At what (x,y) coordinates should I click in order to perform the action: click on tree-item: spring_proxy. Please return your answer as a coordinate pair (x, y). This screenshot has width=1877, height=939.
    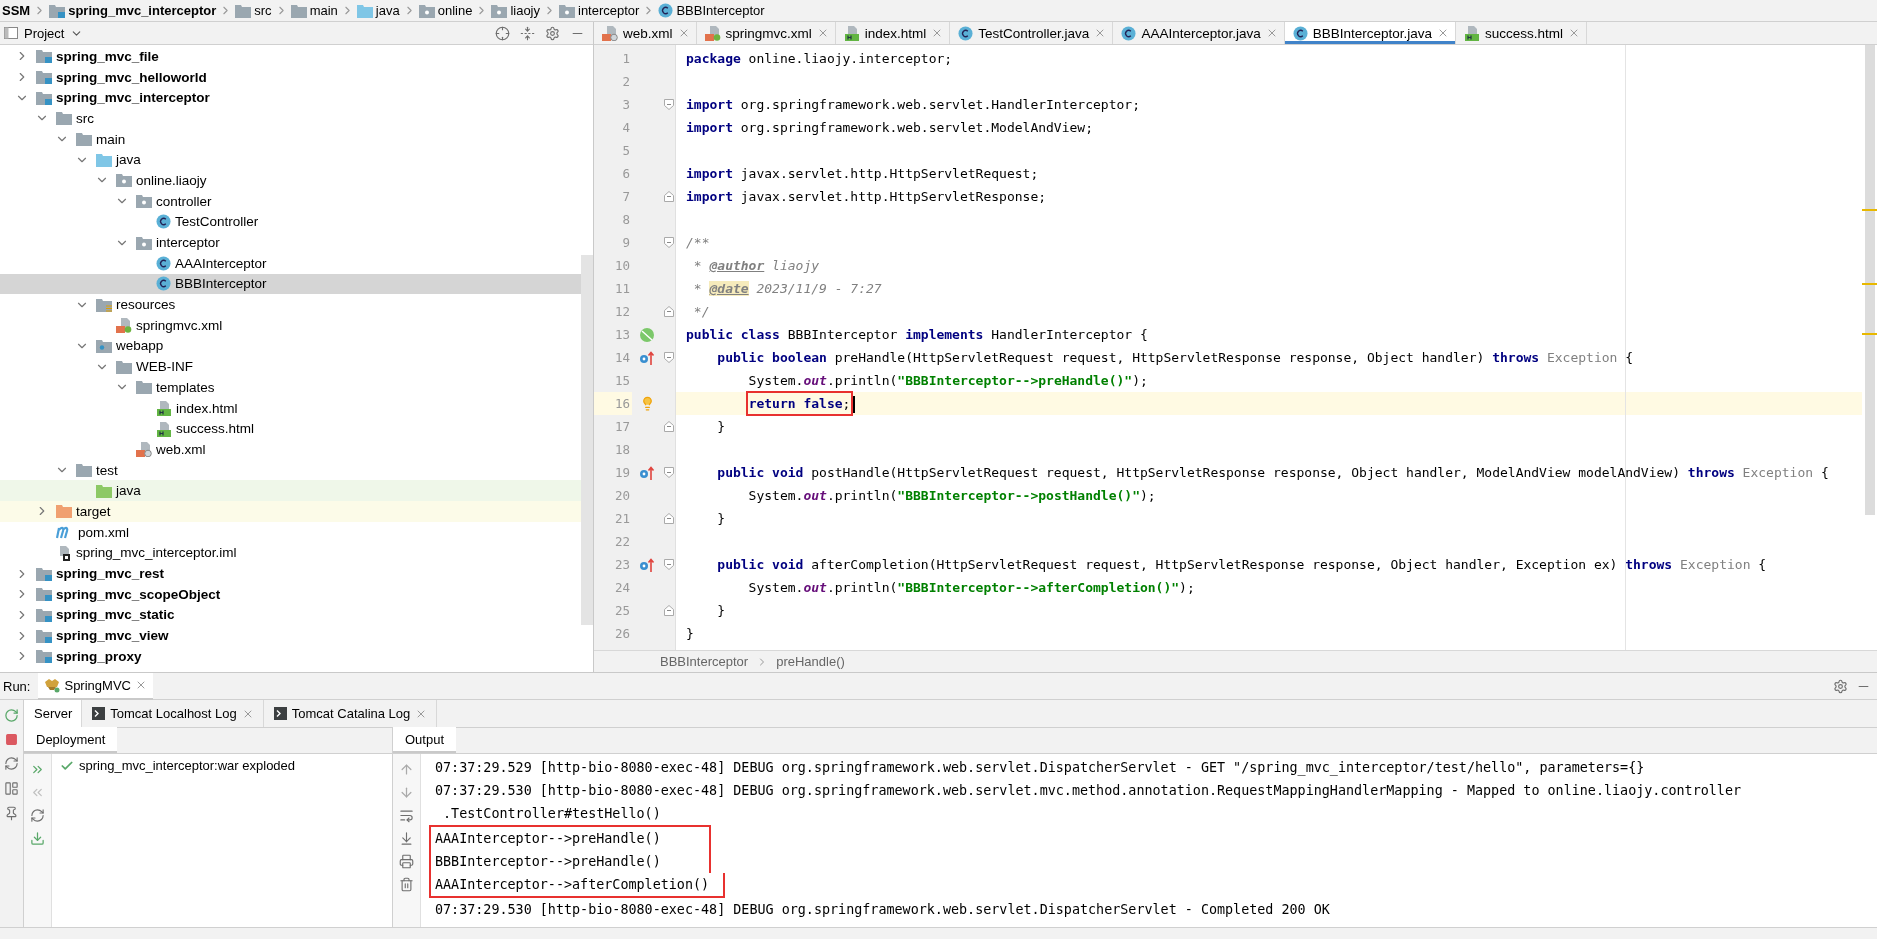
    Looking at the image, I should click on (290, 656).